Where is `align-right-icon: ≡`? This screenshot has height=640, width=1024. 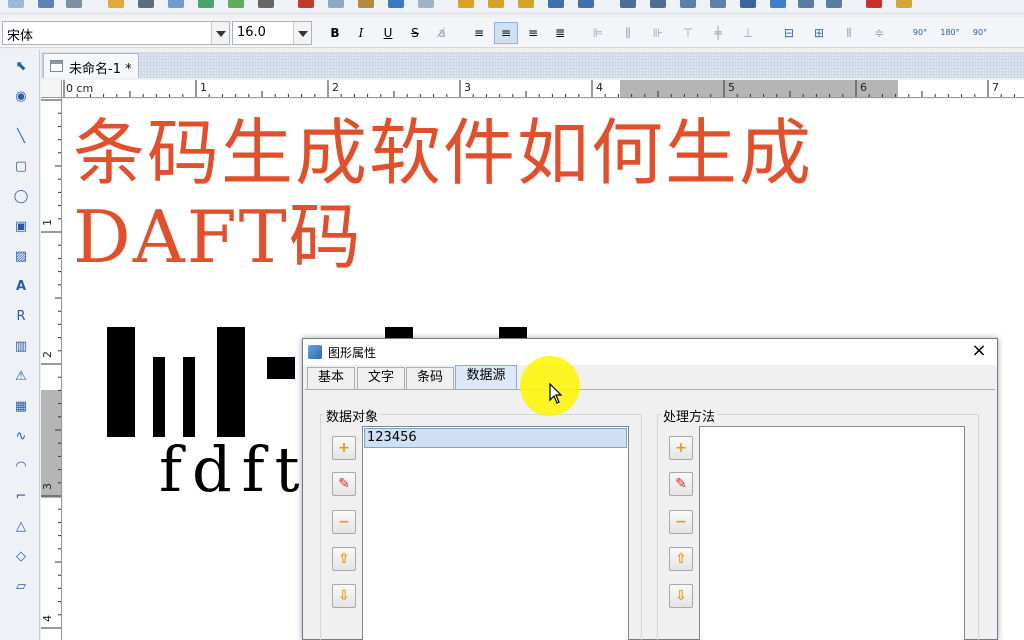 align-right-icon: ≡ is located at coordinates (533, 33).